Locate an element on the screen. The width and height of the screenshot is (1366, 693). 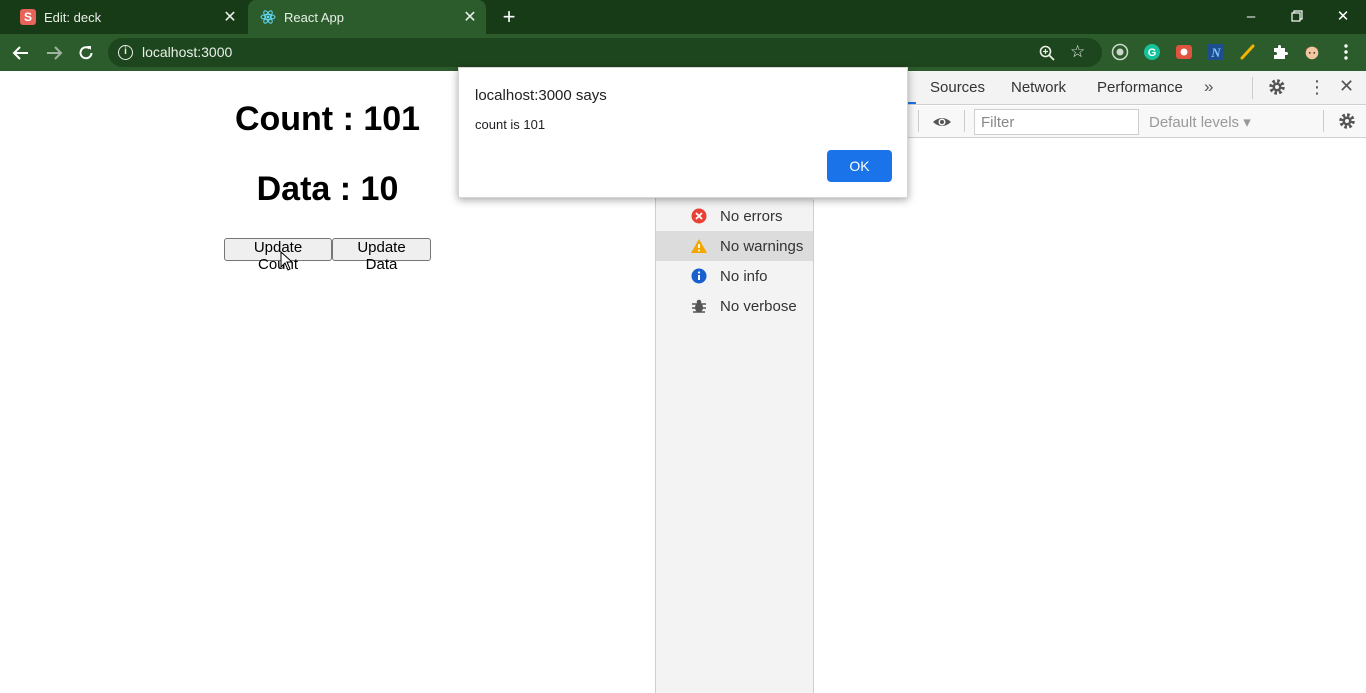
tab-network: Network is located at coordinates (1038, 87).